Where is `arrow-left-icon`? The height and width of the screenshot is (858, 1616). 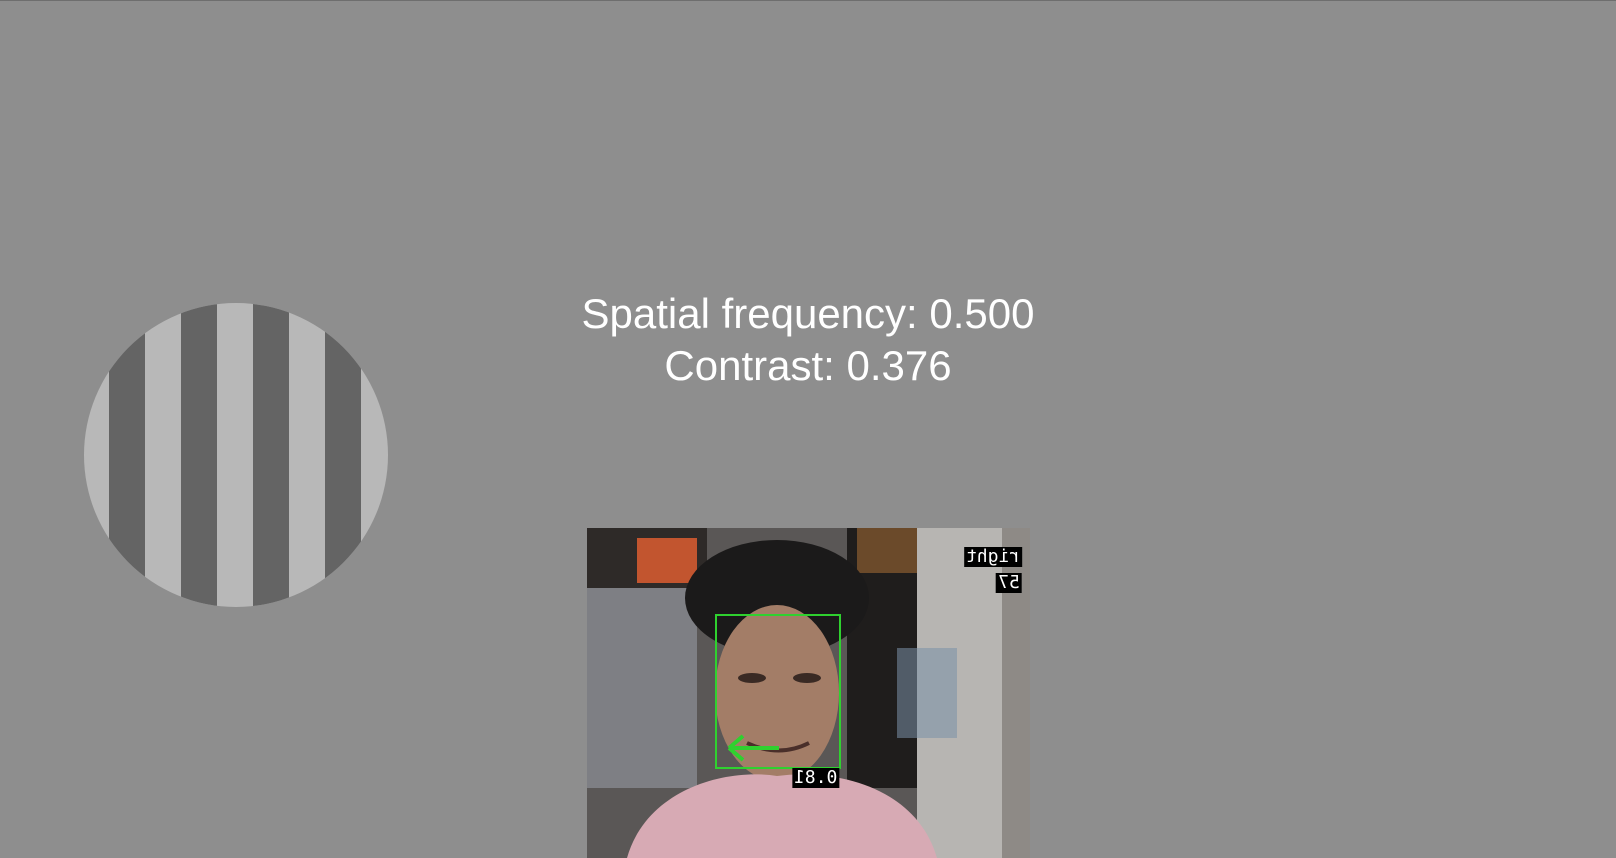
arrow-left-icon is located at coordinates (753, 748).